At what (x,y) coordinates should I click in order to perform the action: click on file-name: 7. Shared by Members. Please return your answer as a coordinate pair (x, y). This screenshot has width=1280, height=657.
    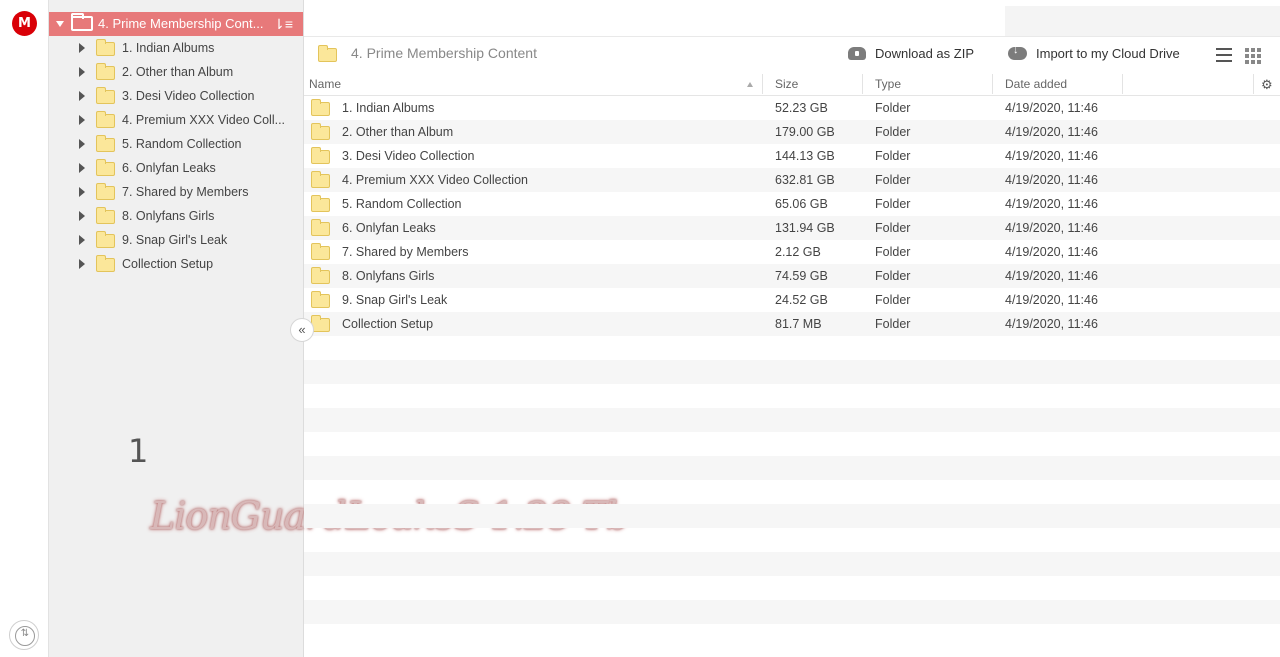
    Looking at the image, I should click on (405, 252).